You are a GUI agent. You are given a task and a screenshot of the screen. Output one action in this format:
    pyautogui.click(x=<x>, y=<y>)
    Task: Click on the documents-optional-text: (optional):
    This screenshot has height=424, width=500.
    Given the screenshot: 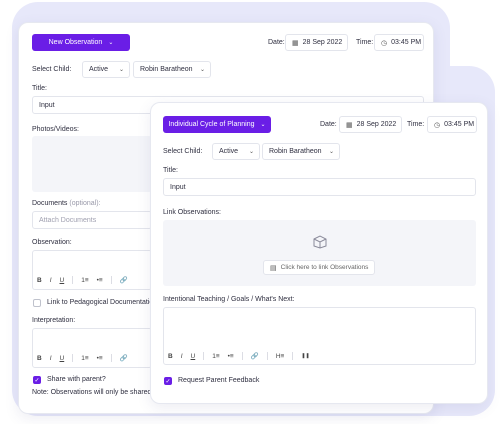 What is the action you would take?
    pyautogui.click(x=85, y=203)
    